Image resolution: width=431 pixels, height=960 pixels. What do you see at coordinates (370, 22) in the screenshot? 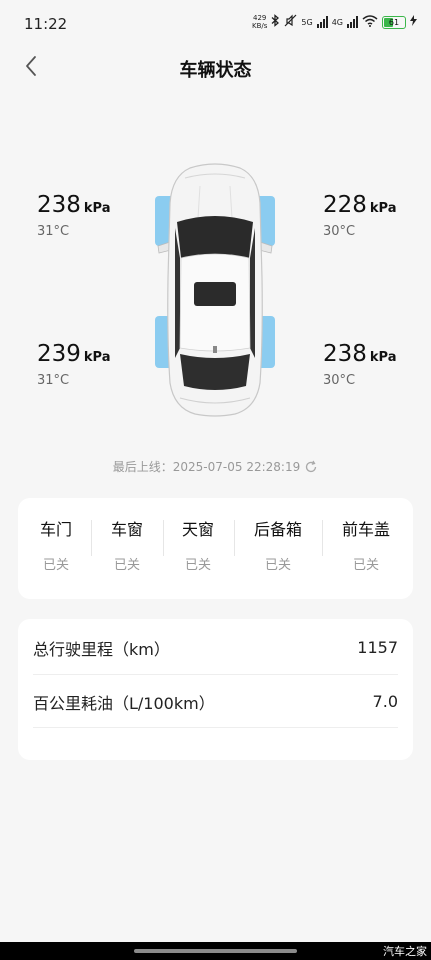
I see `wifi-icon` at bounding box center [370, 22].